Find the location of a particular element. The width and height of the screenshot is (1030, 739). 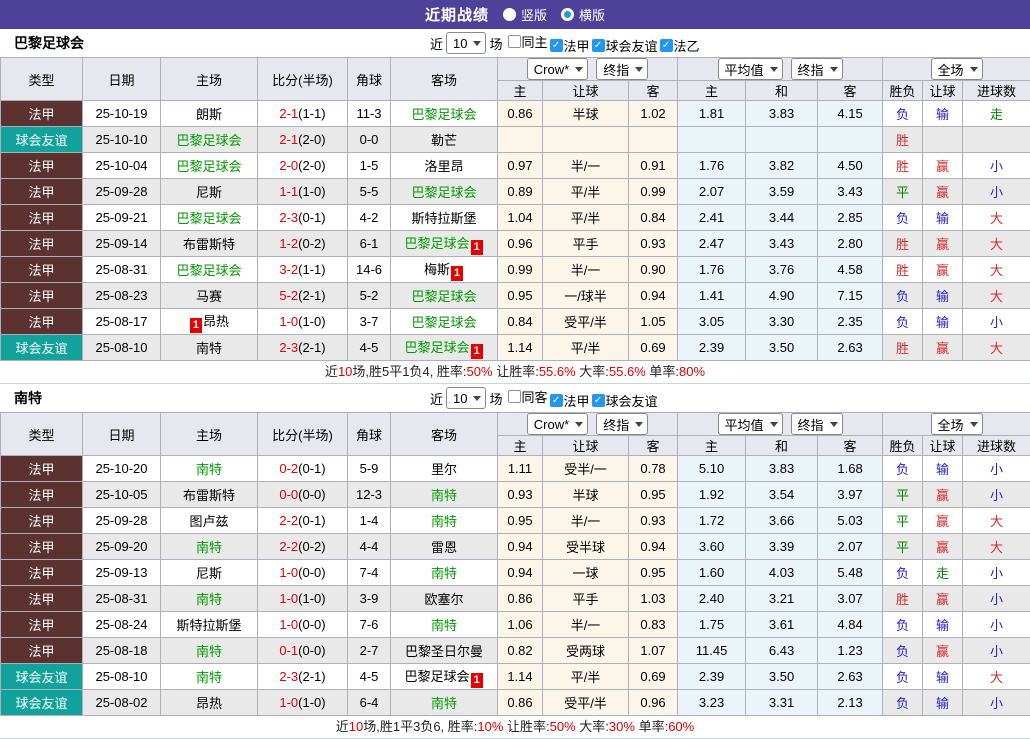

filter-同客: 同客 is located at coordinates (528, 396).